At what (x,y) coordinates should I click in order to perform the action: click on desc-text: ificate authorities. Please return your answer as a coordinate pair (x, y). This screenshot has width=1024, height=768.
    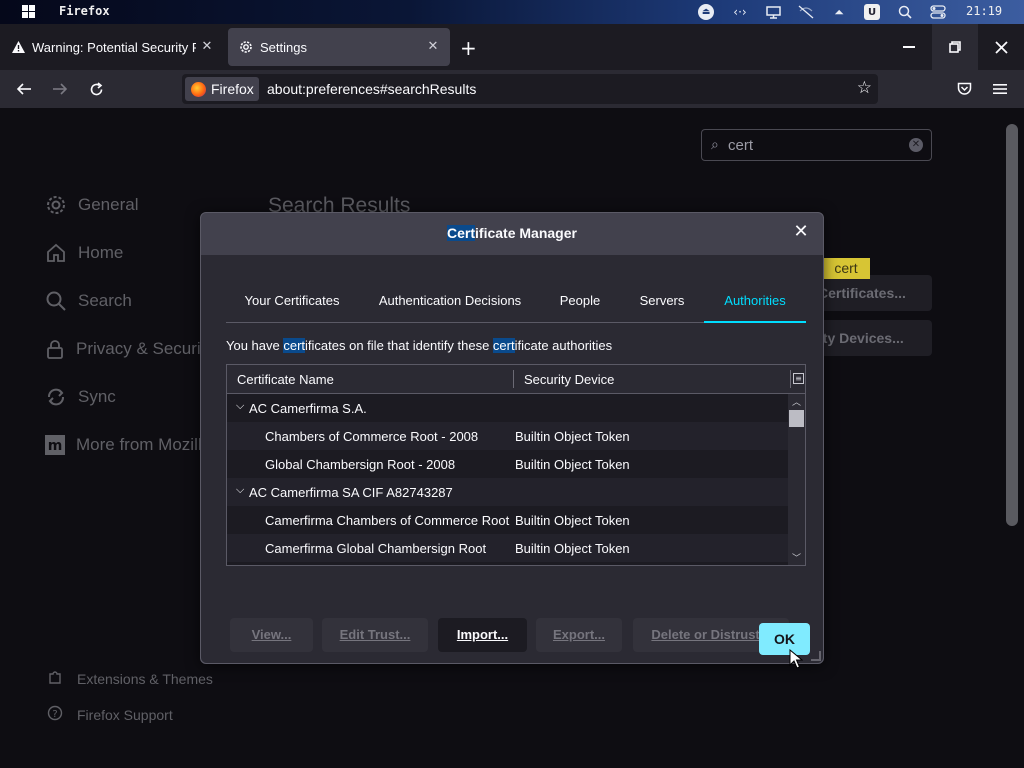
    Looking at the image, I should click on (563, 345).